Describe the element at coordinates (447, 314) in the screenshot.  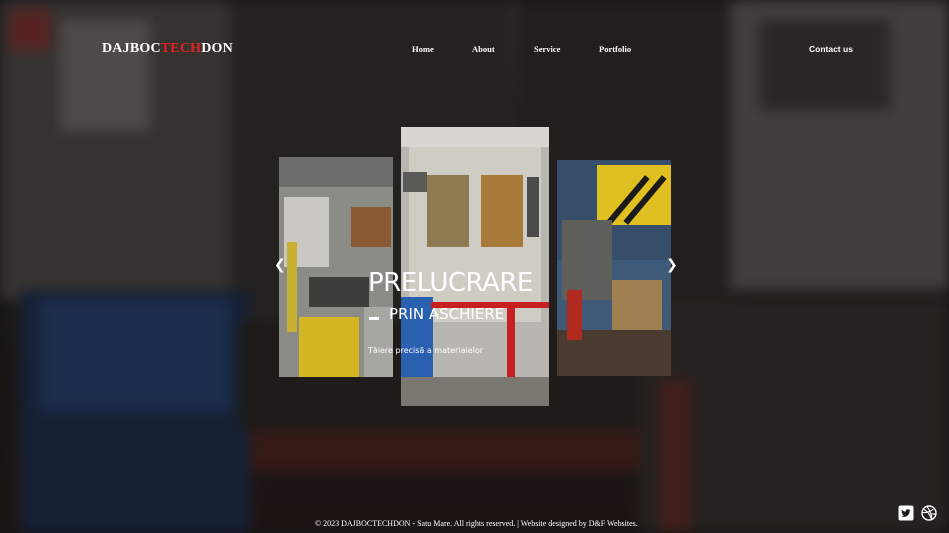
I see `hero-subtitle: PRIN ASCHIERE` at that location.